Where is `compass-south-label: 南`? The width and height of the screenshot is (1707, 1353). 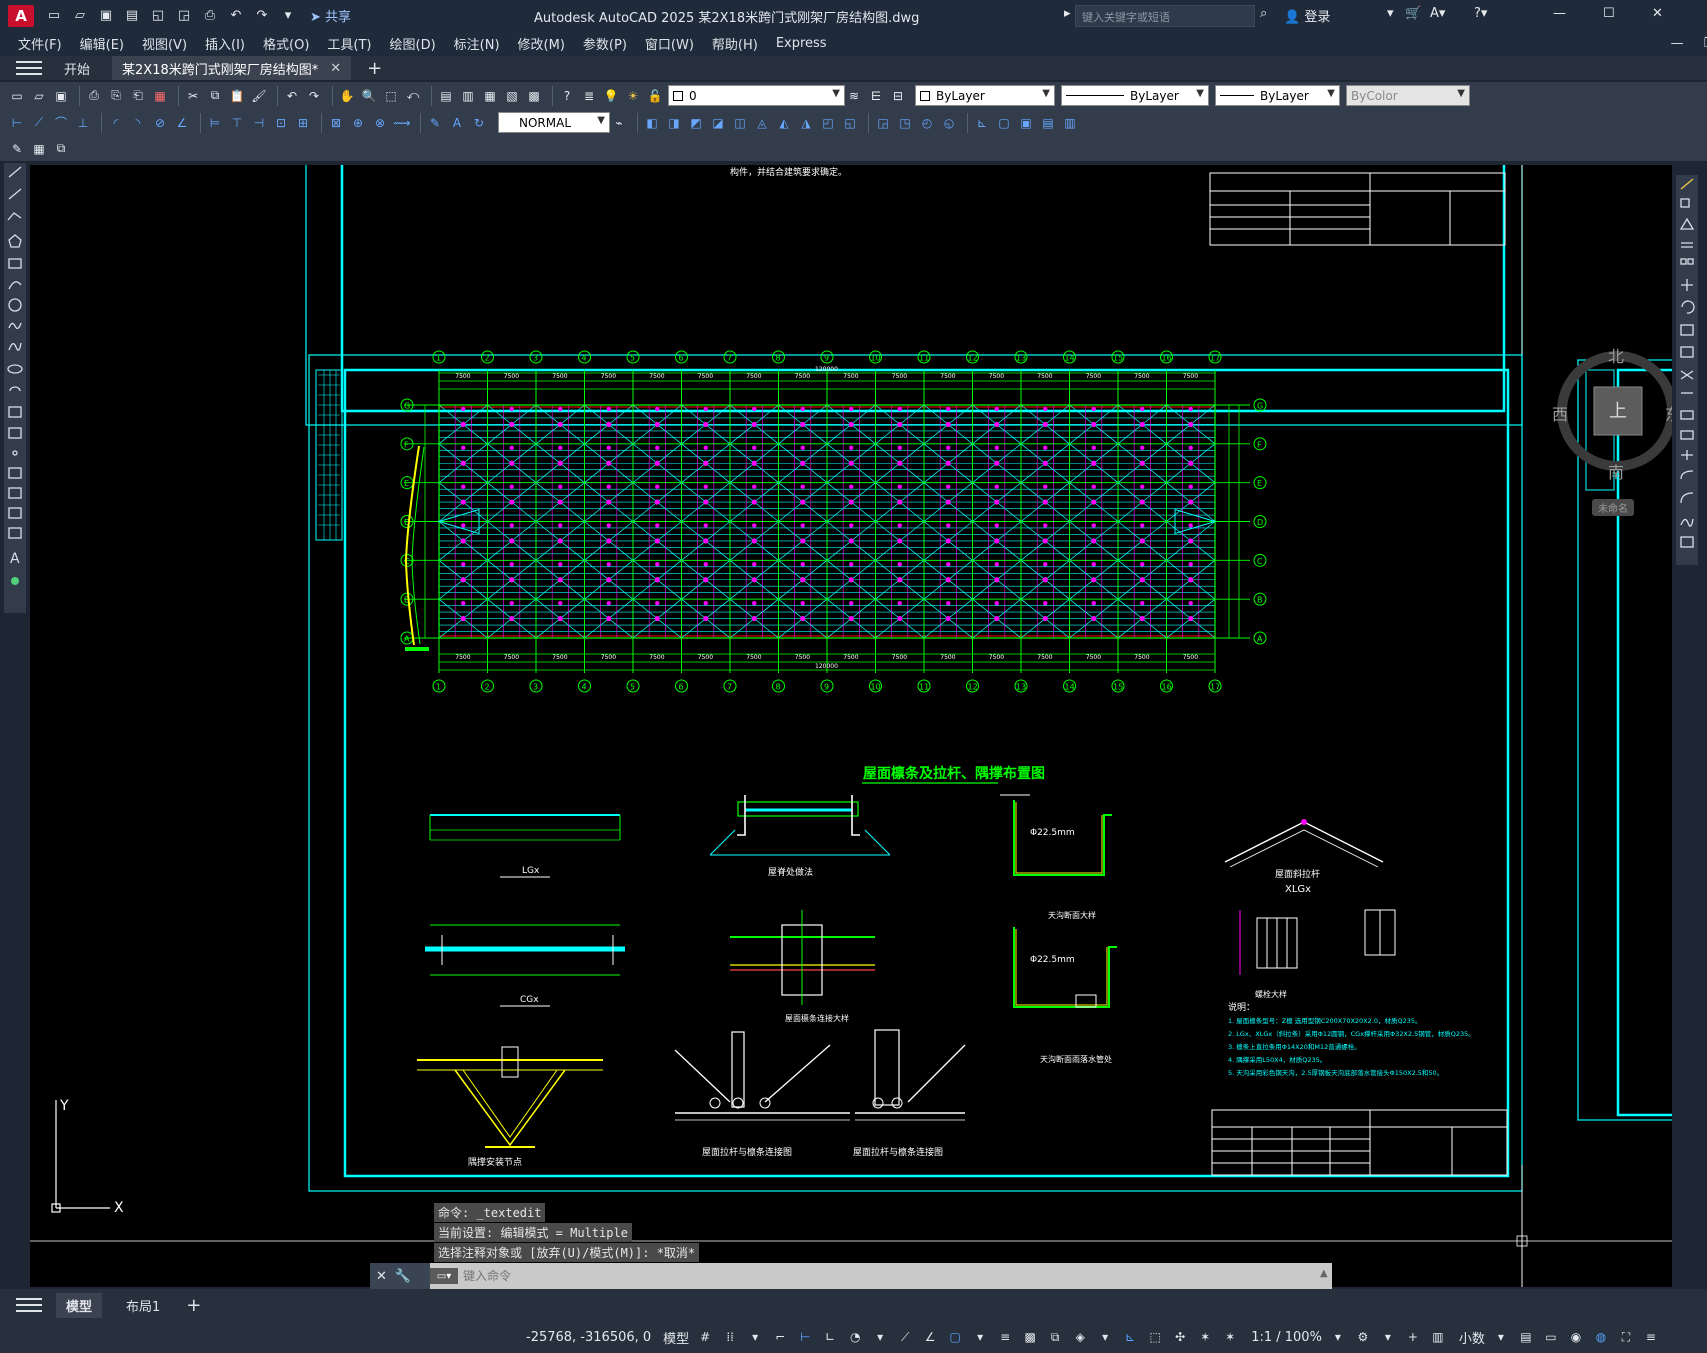 compass-south-label: 南 is located at coordinates (1616, 471).